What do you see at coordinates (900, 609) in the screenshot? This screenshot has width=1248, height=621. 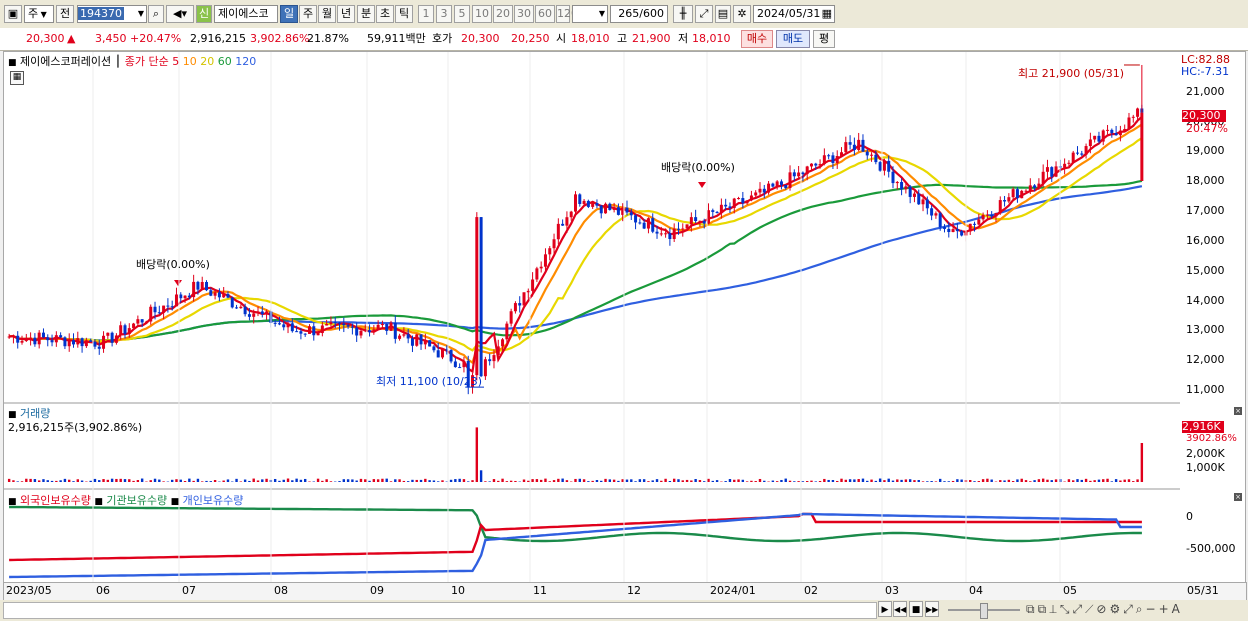 I see `rewind-icon: ◀◀` at bounding box center [900, 609].